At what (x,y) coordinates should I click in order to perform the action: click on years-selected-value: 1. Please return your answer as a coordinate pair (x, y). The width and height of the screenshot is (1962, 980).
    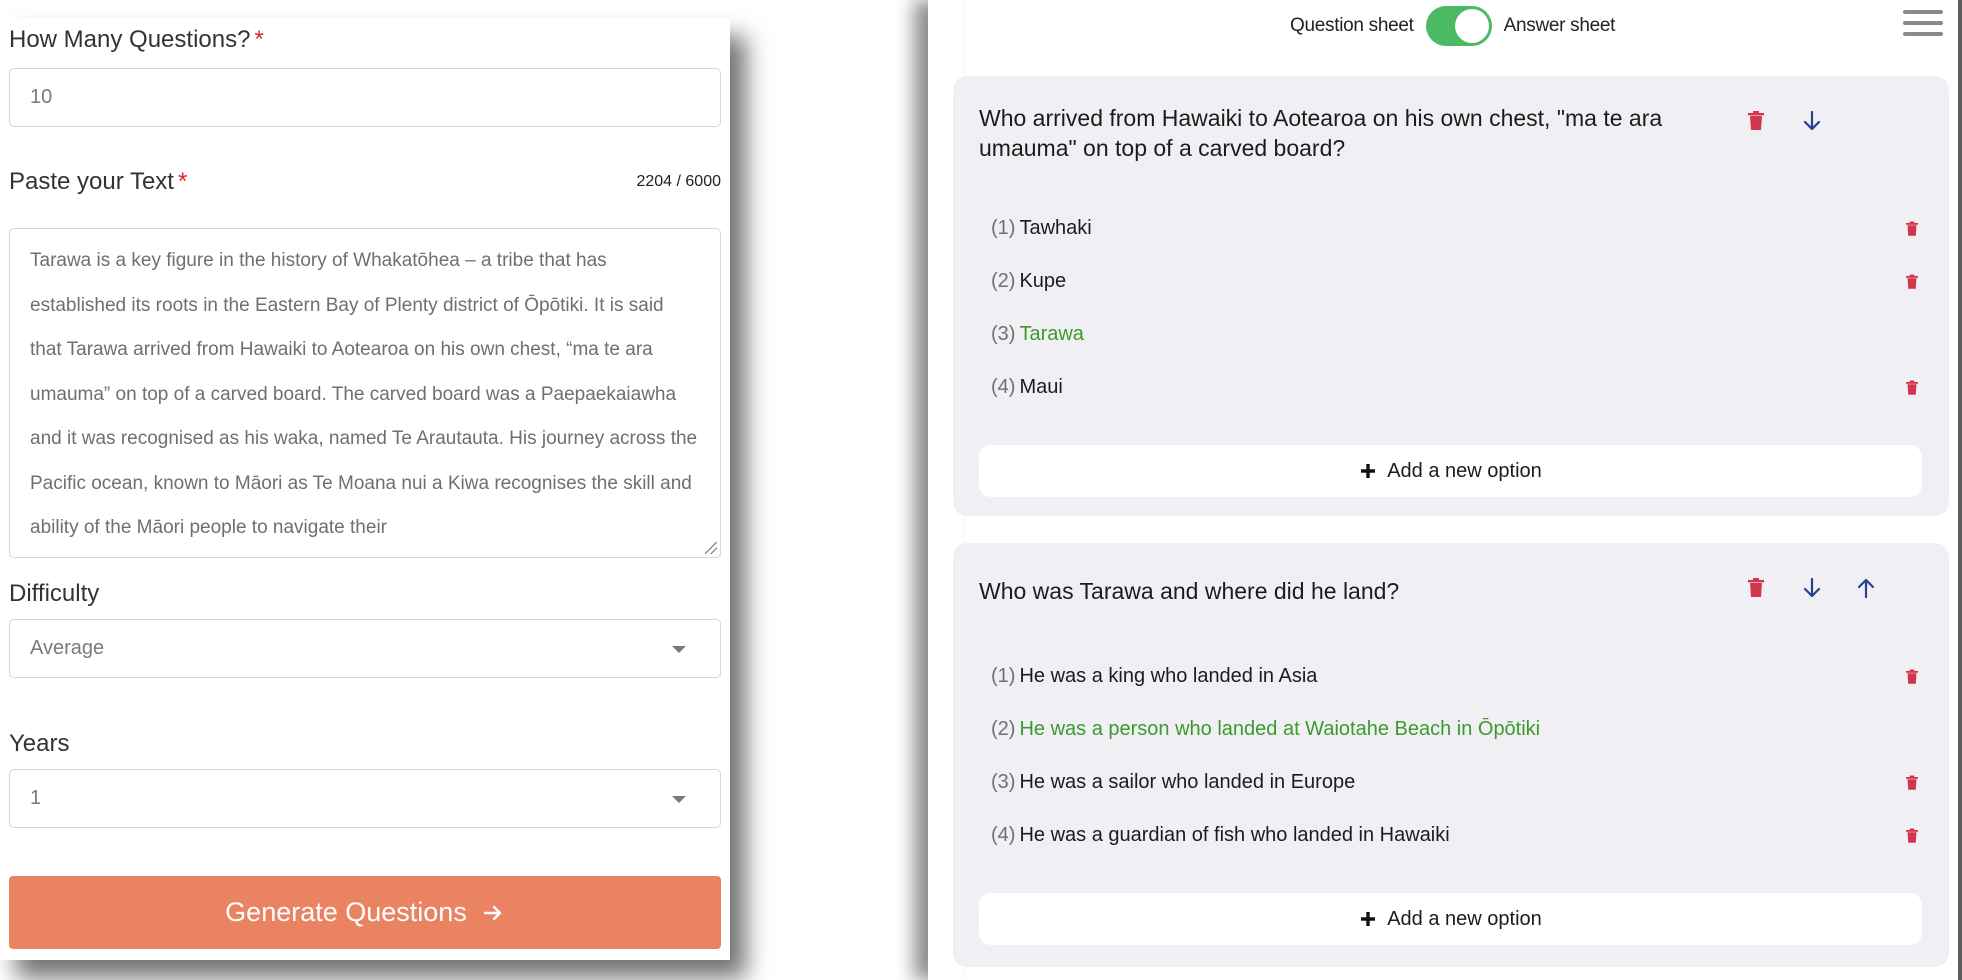
    Looking at the image, I should click on (36, 798).